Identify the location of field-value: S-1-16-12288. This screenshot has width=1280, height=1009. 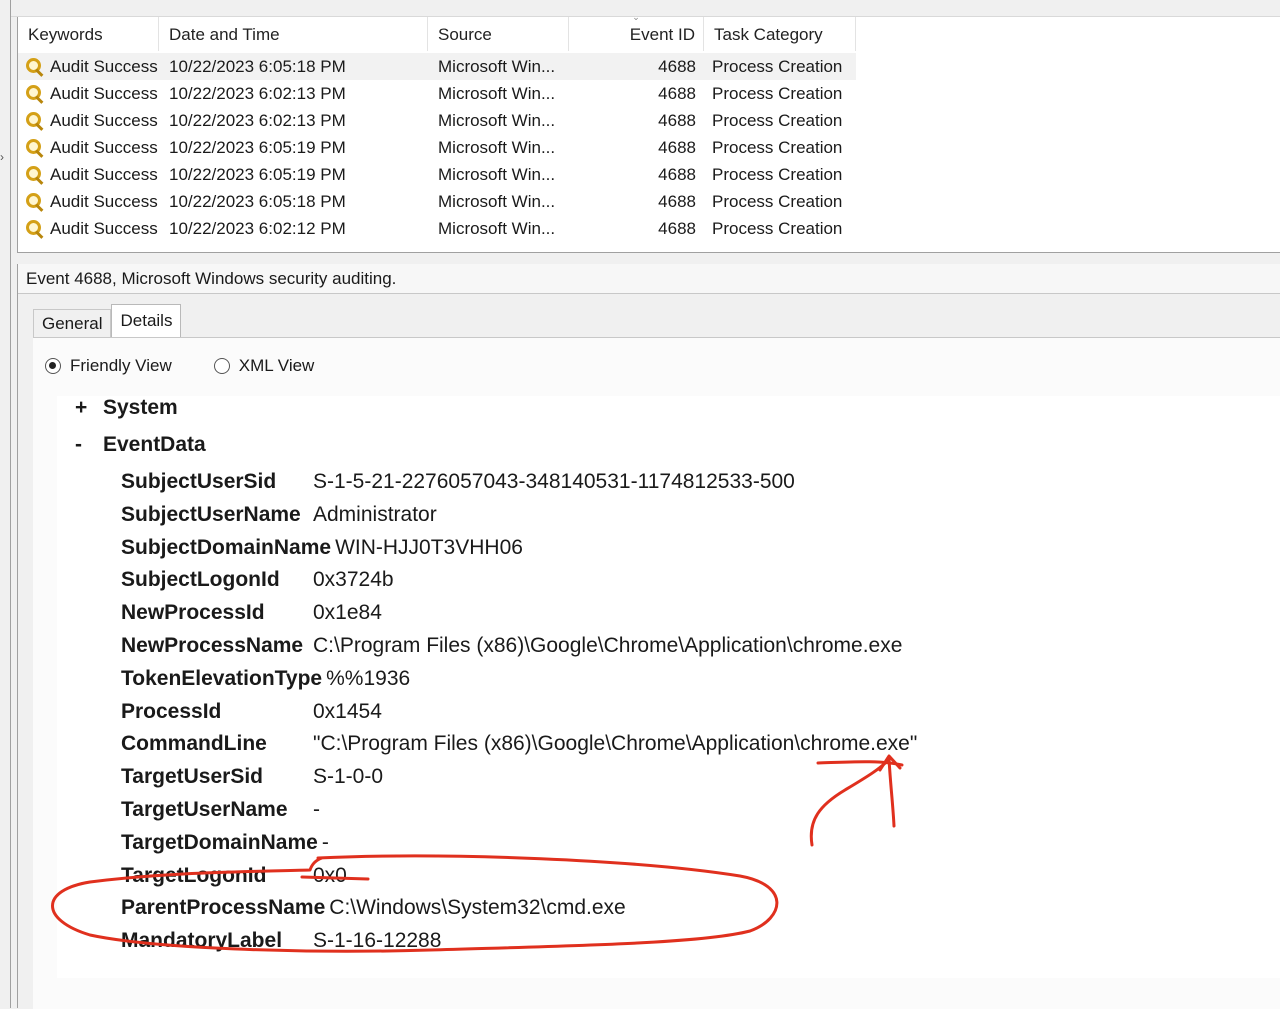
(377, 941).